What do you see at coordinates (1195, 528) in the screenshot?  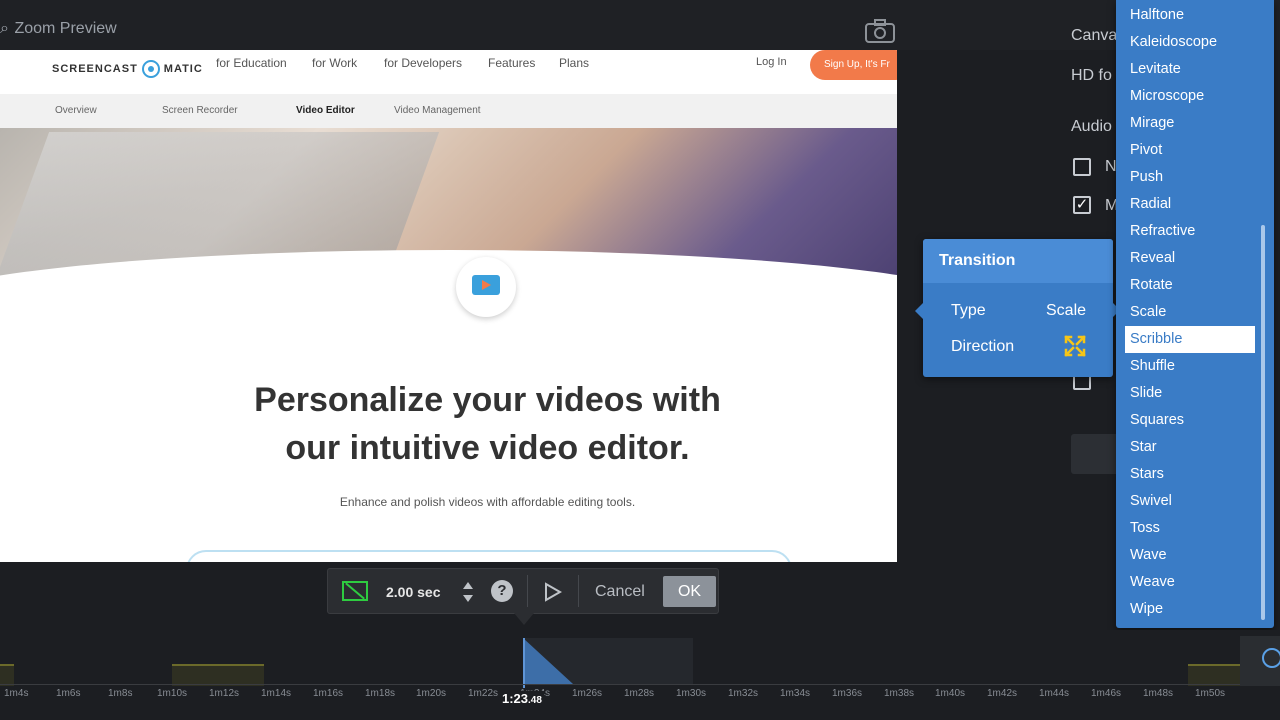 I see `dropdown-item: Toss` at bounding box center [1195, 528].